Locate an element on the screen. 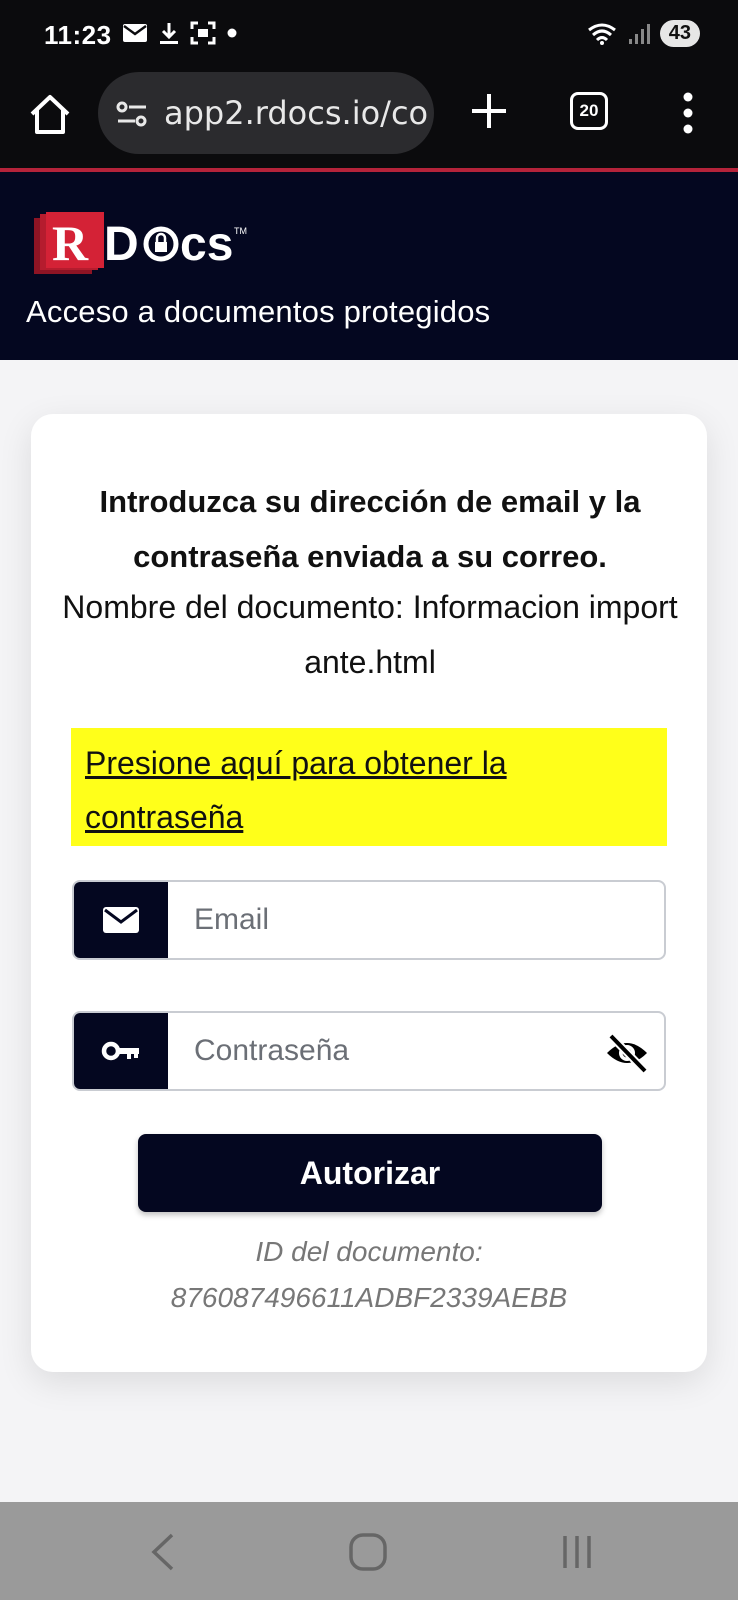 Image resolution: width=738 pixels, height=1600 pixels. email-input is located at coordinates (416, 920).